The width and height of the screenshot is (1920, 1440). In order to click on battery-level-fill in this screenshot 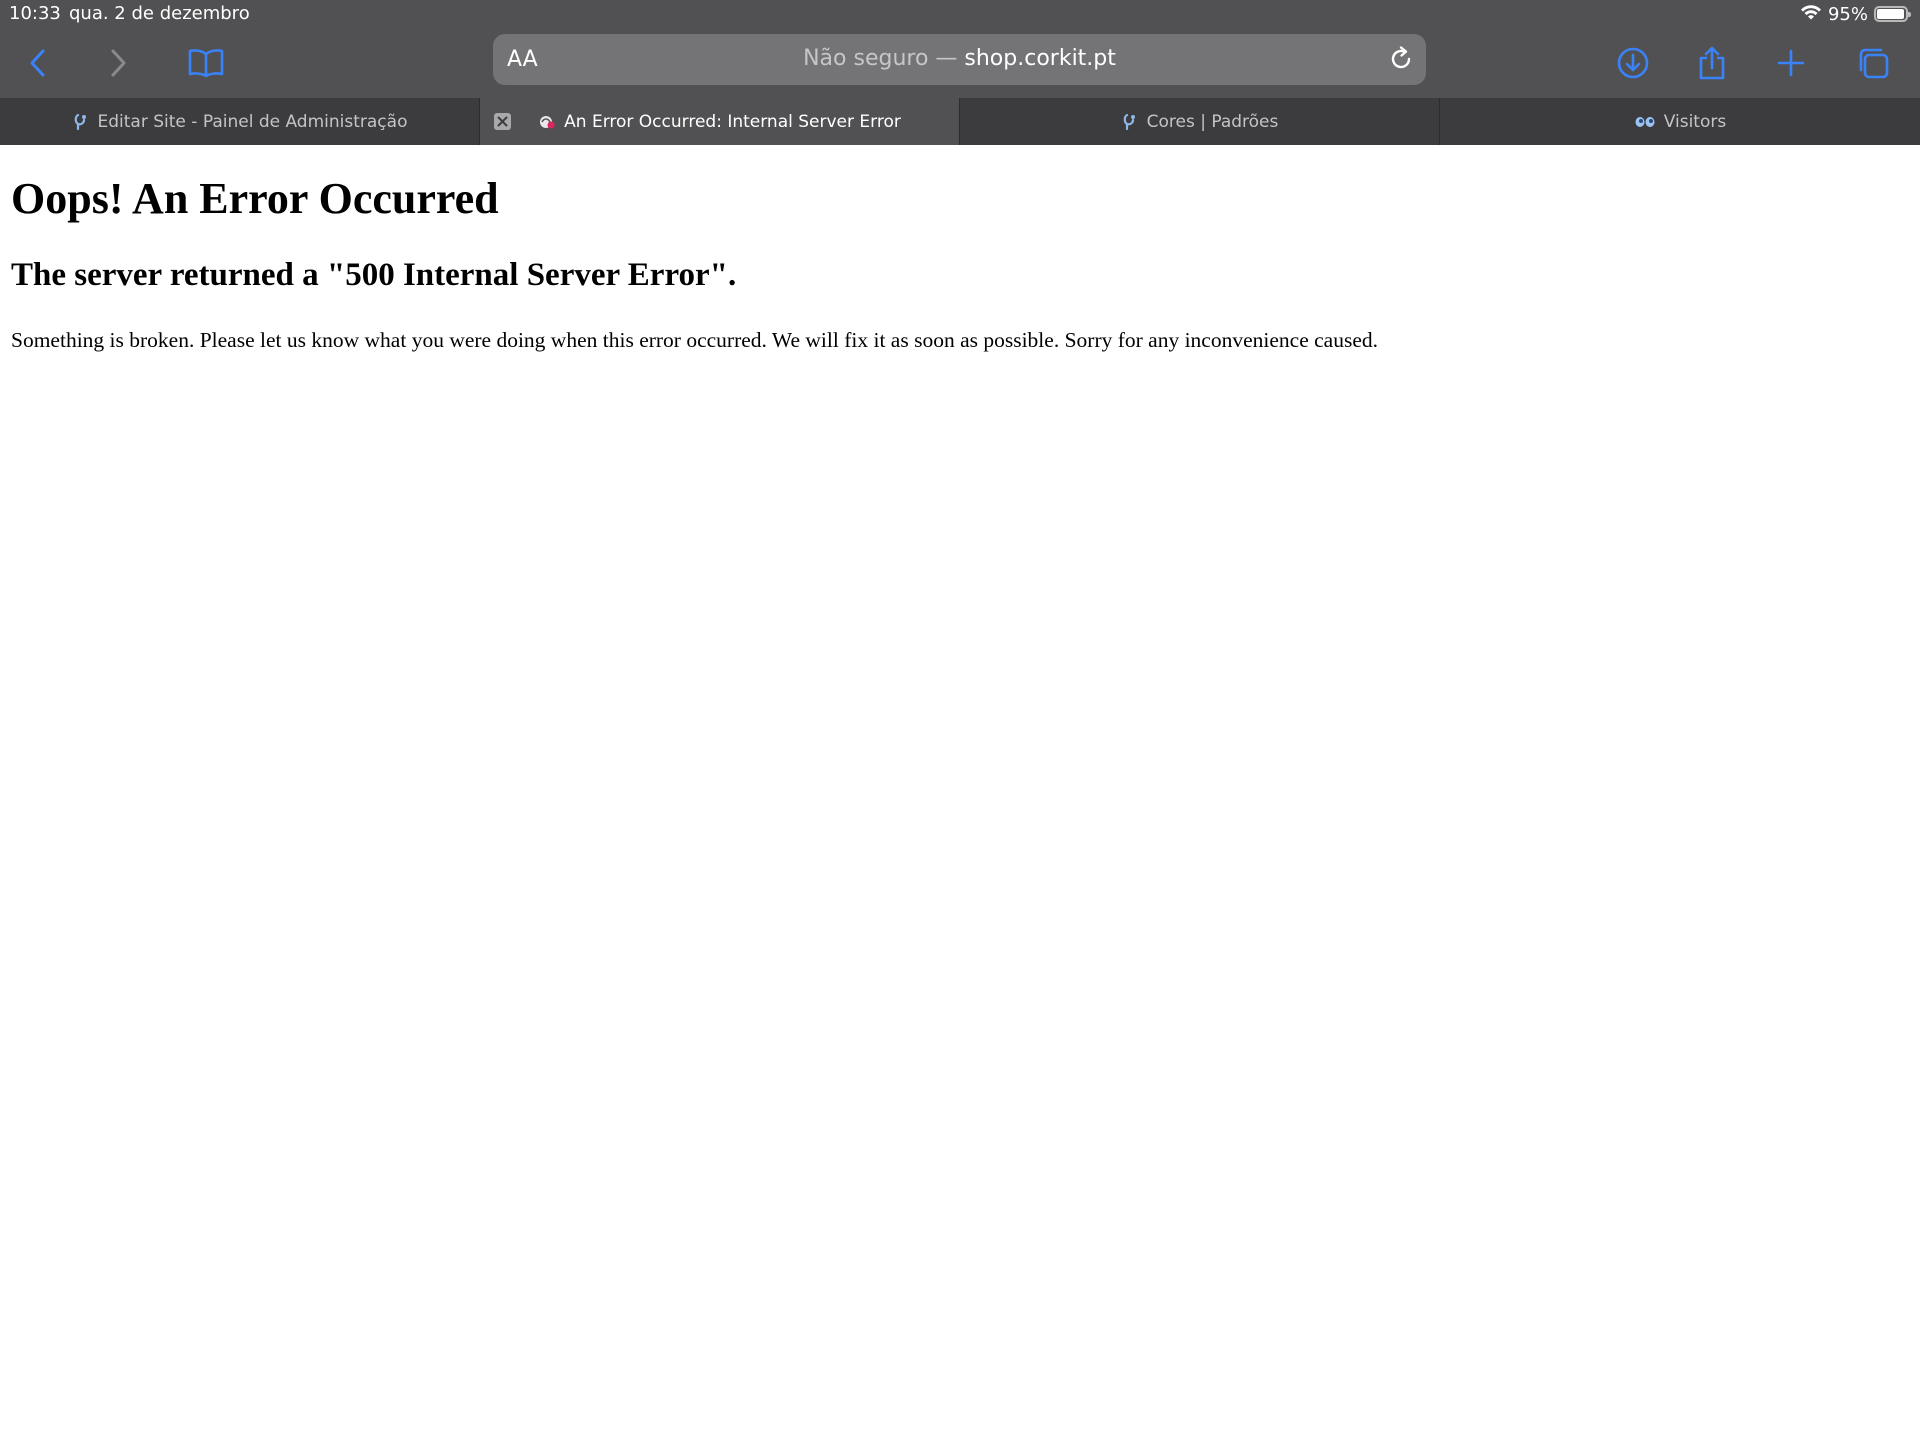, I will do `click(1890, 14)`.